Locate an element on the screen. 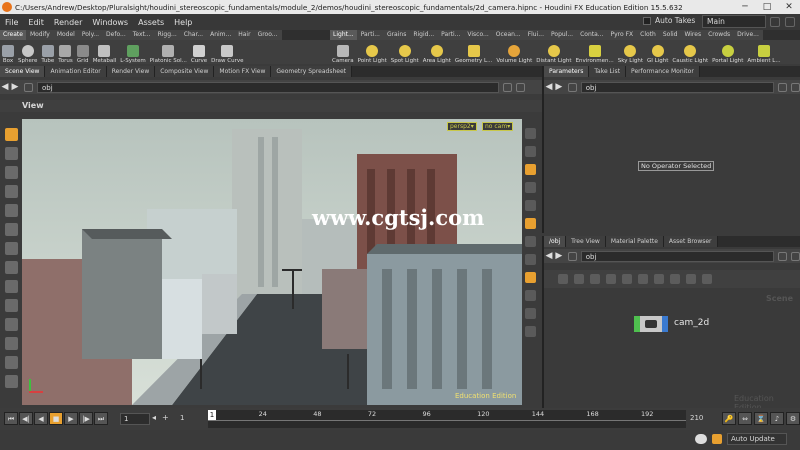 The width and height of the screenshot is (800, 450). shelf-tool-camera: Camera is located at coordinates (343, 52).